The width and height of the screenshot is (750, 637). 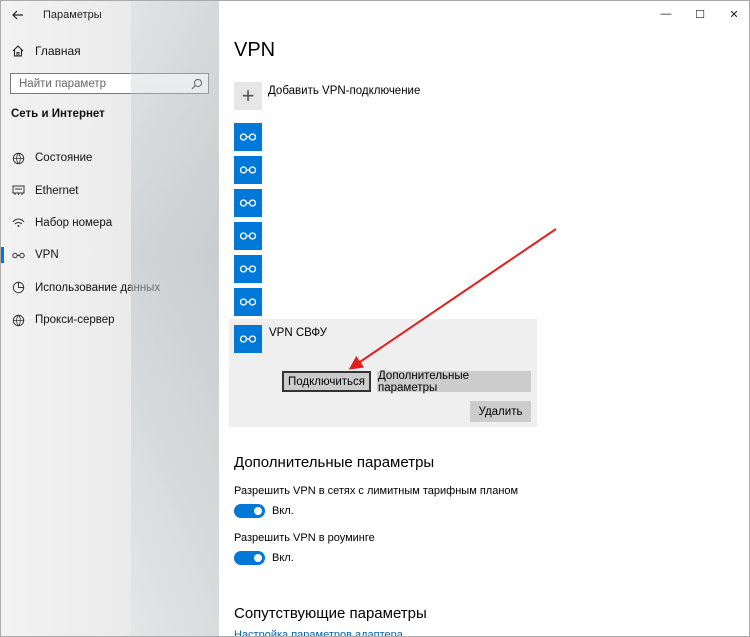 I want to click on window-controls: — ☐ ✕, so click(x=699, y=14).